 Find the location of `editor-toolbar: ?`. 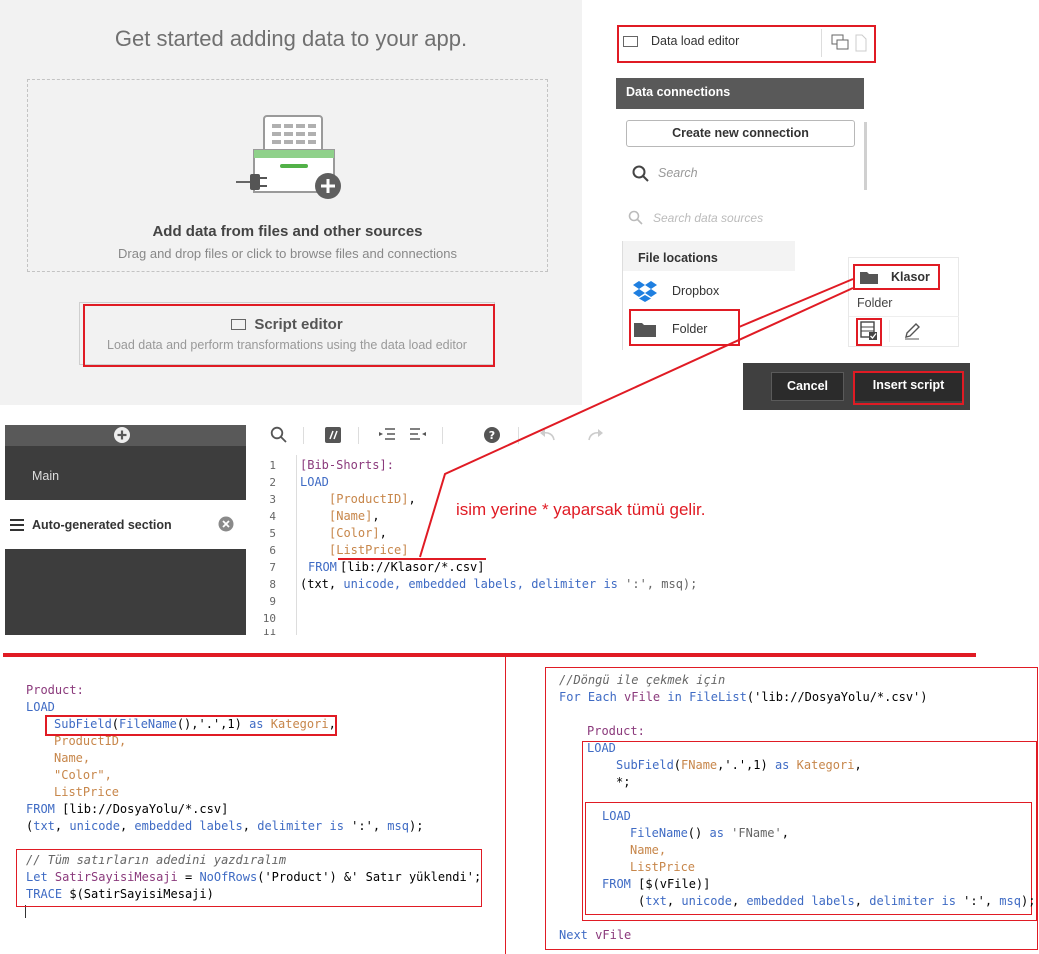

editor-toolbar: ? is located at coordinates (492, 435).